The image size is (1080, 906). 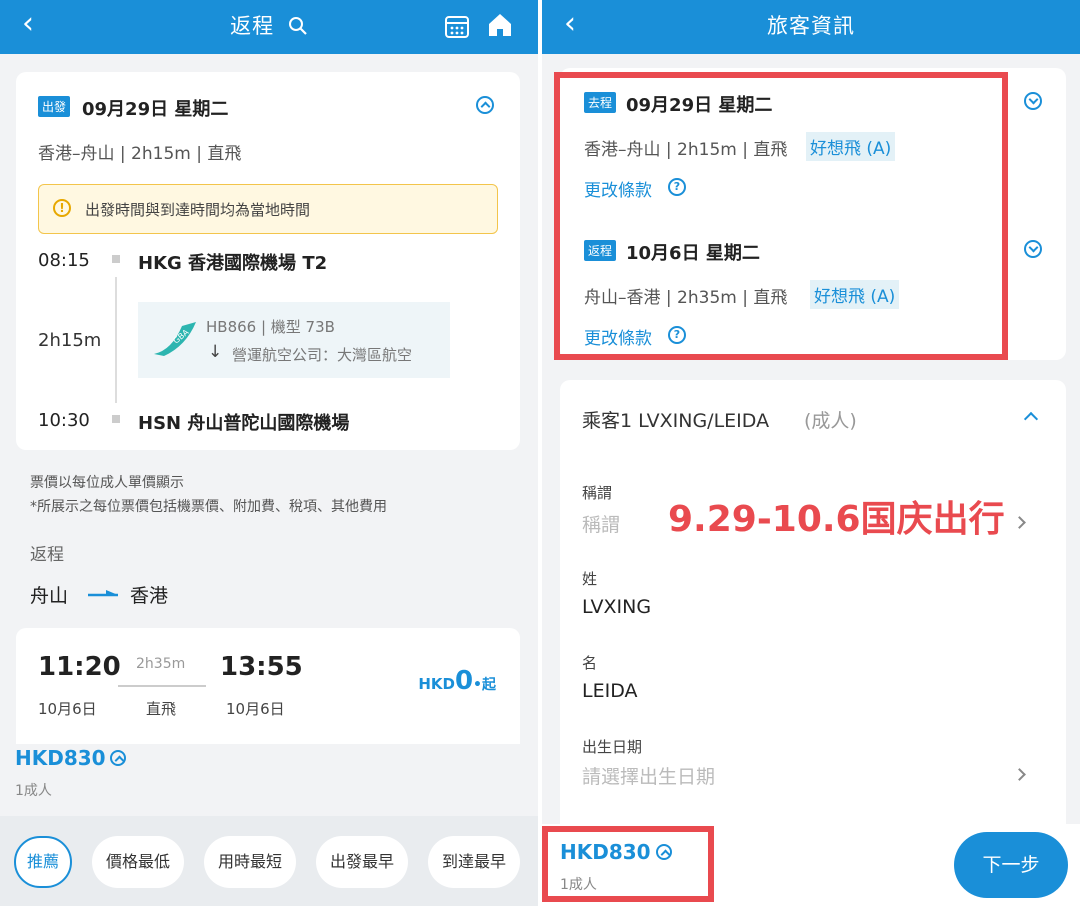 What do you see at coordinates (597, 493) in the screenshot?
I see `title-label: 稱謂` at bounding box center [597, 493].